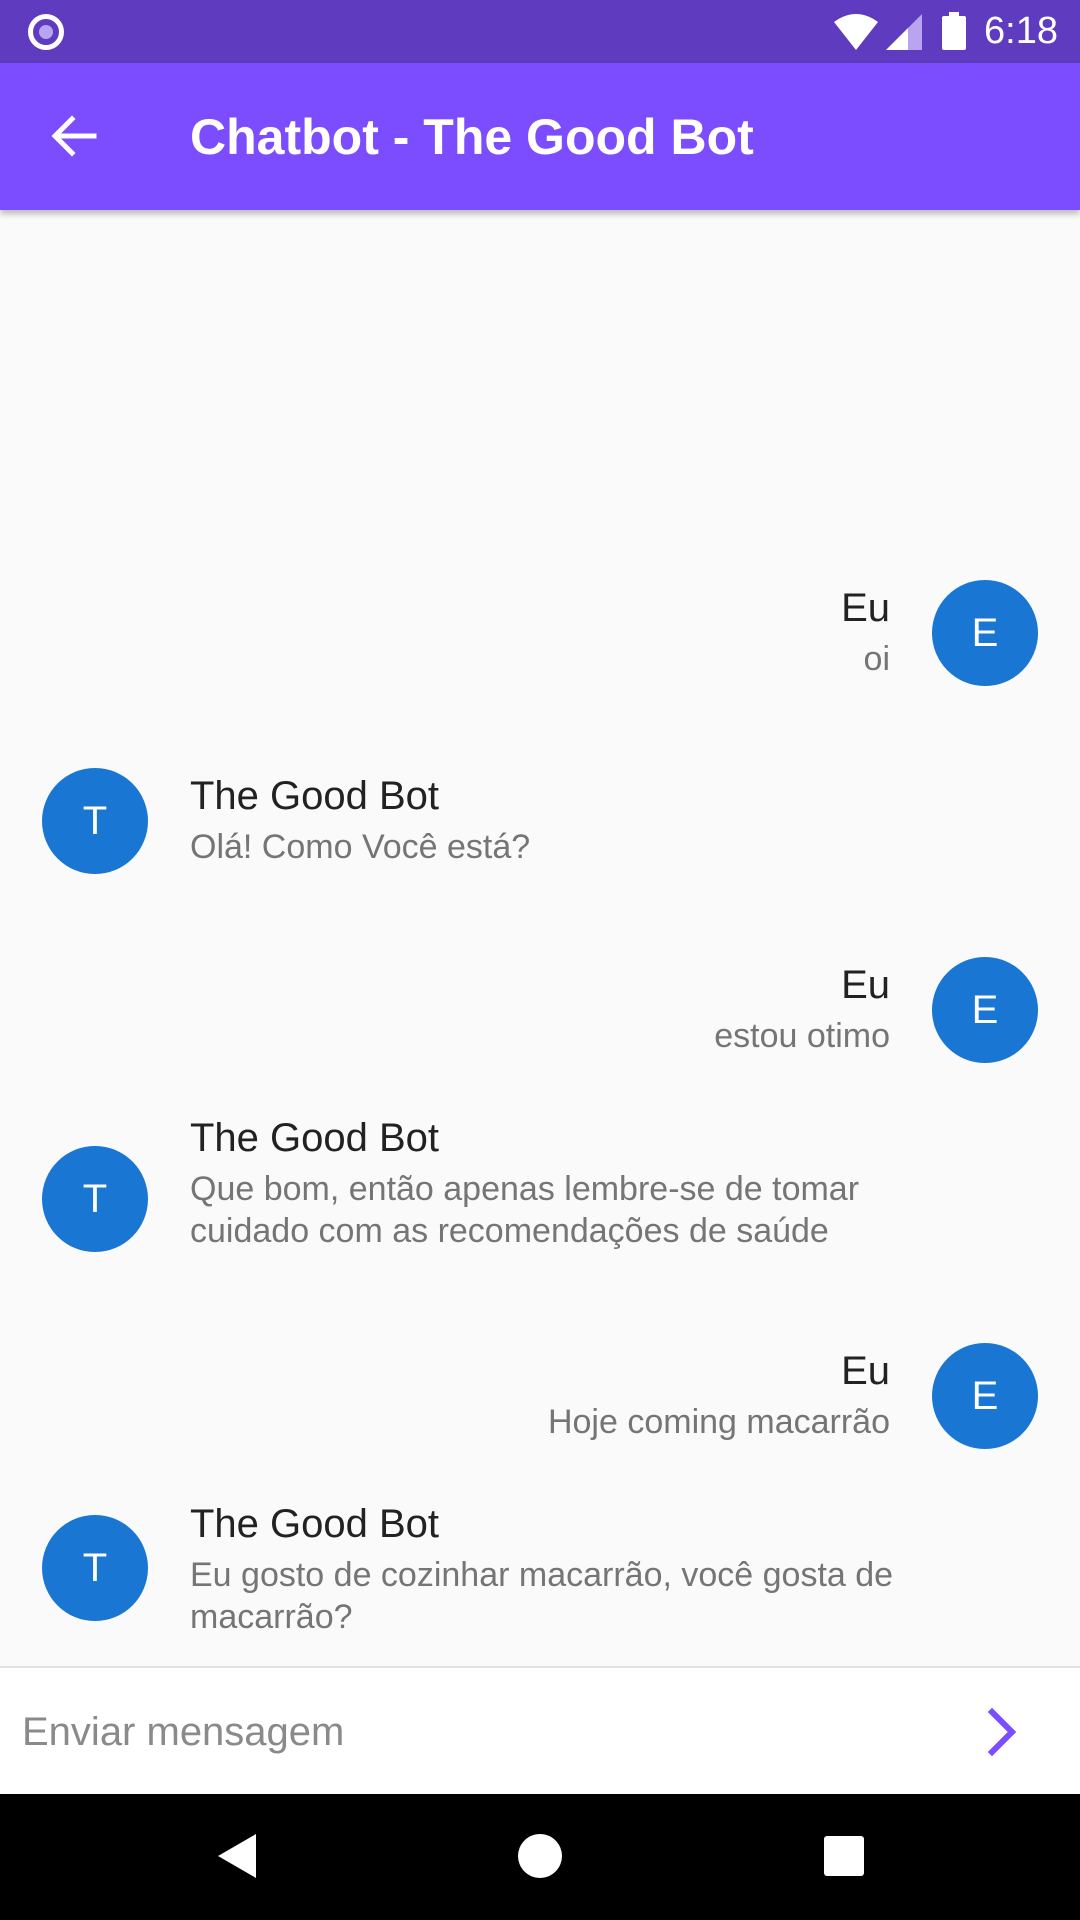  Describe the element at coordinates (844, 1856) in the screenshot. I see `recents-square-icon` at that location.